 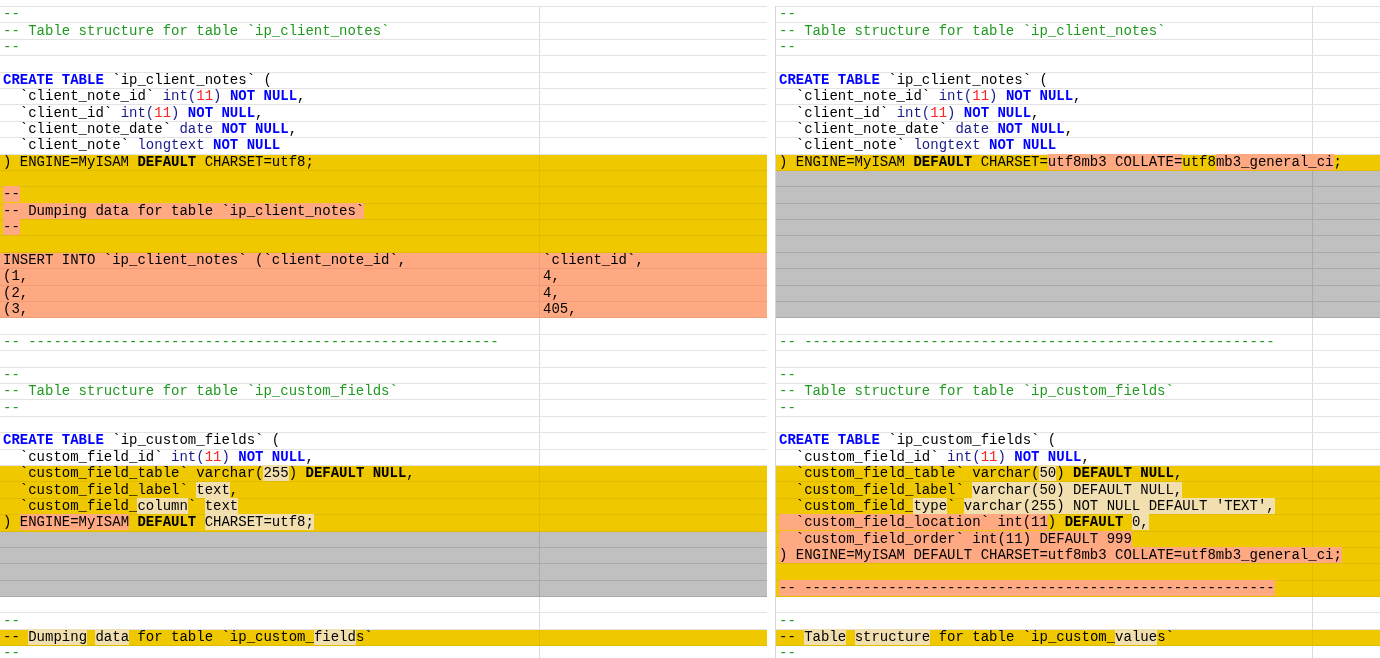 What do you see at coordinates (15, 277) in the screenshot?
I see `code-line: (1,` at bounding box center [15, 277].